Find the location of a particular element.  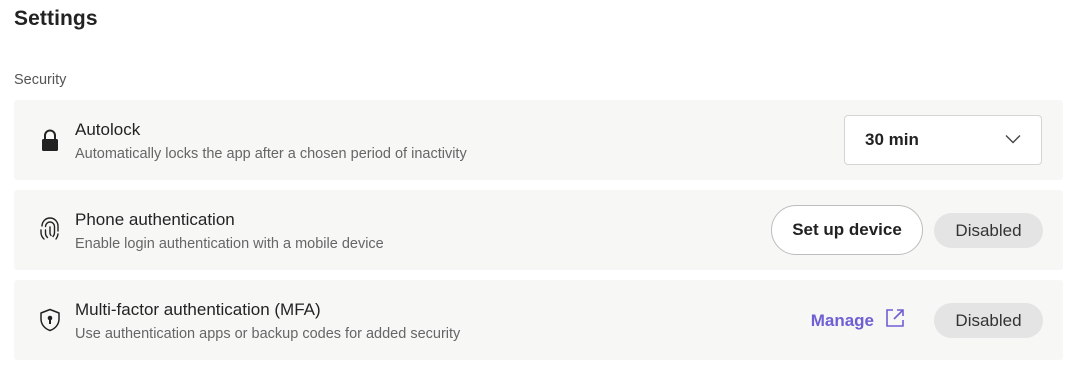

manage-mfa-link: Manage is located at coordinates (858, 320).